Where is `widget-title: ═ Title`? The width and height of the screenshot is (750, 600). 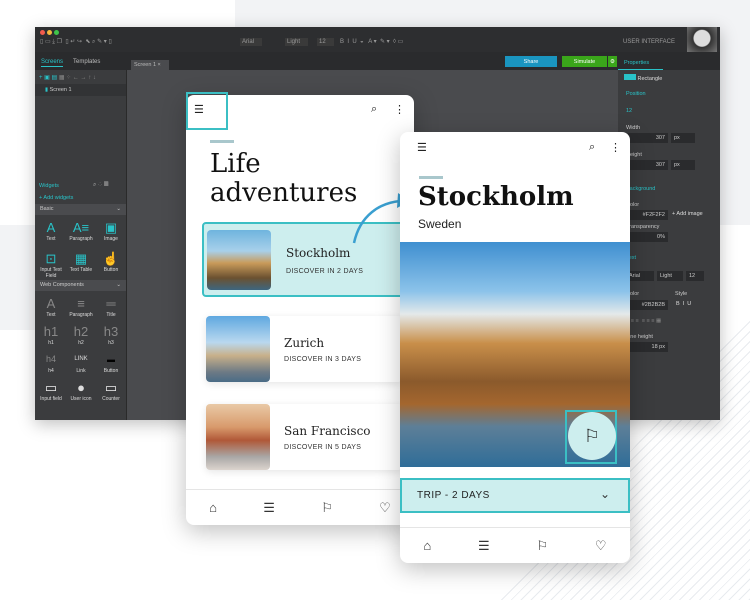 widget-title: ═ Title is located at coordinates (111, 306).